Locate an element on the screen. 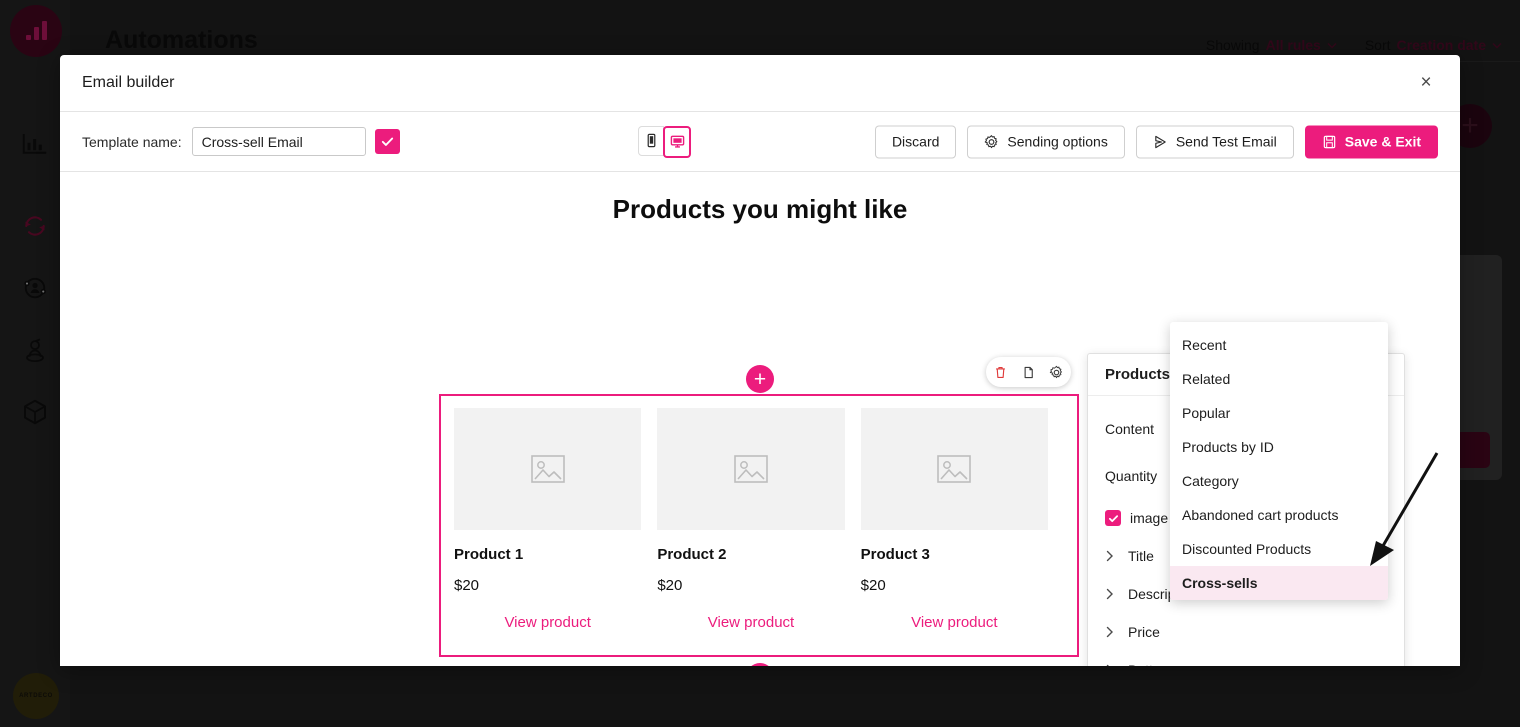 The height and width of the screenshot is (727, 1520). section-price: Price is located at coordinates (1246, 632).